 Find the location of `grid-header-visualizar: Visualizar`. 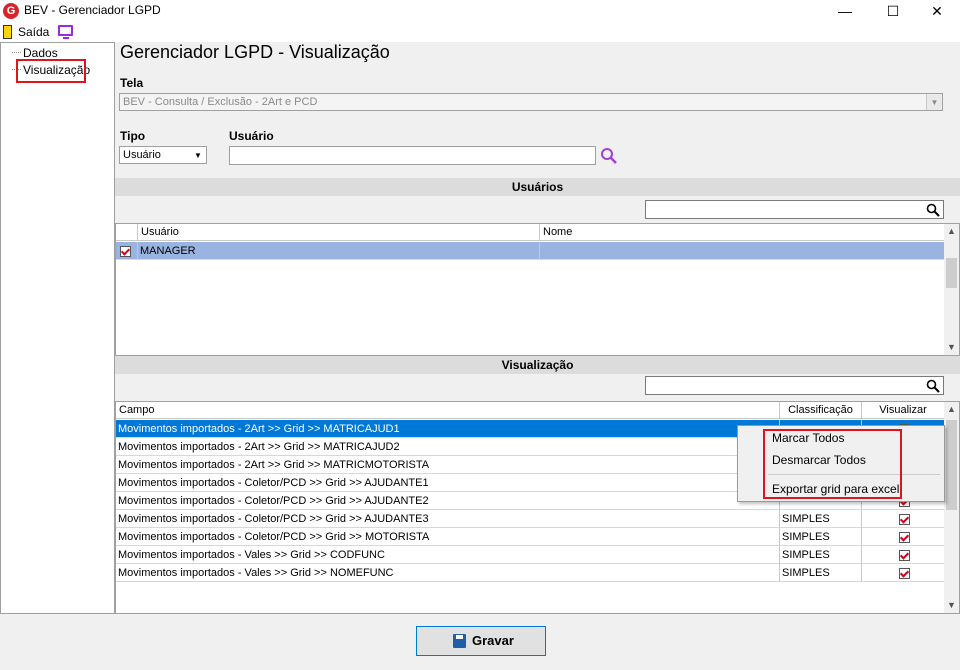

grid-header-visualizar: Visualizar is located at coordinates (903, 410).